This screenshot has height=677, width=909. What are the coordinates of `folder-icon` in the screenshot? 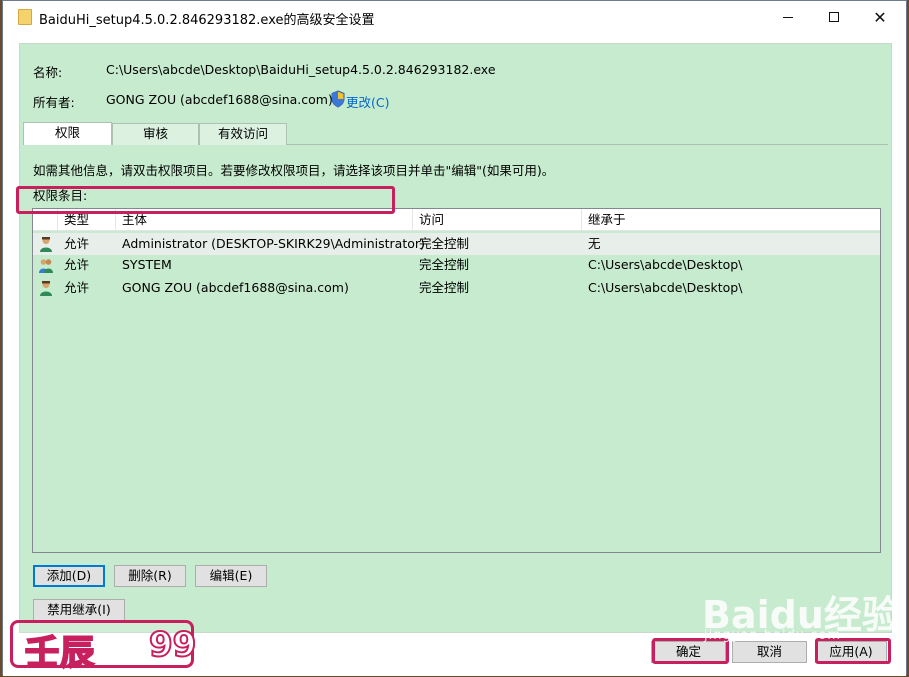 It's located at (25, 17).